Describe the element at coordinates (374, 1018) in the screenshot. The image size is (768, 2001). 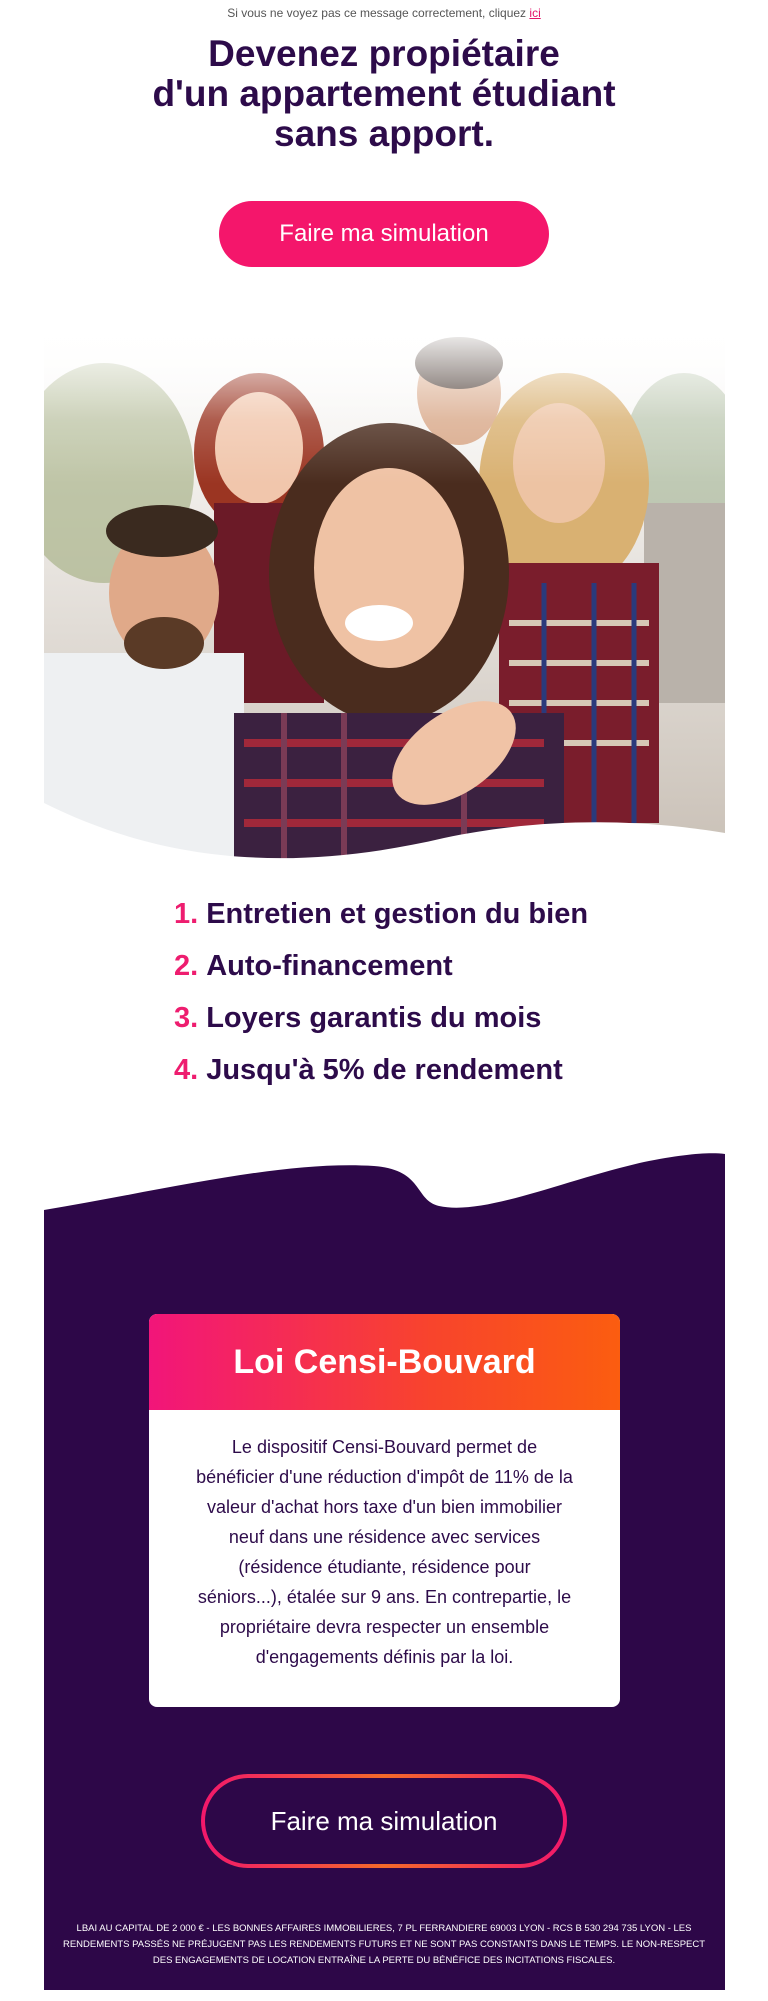
I see `benefit-text: Loyers garantis du mois` at that location.